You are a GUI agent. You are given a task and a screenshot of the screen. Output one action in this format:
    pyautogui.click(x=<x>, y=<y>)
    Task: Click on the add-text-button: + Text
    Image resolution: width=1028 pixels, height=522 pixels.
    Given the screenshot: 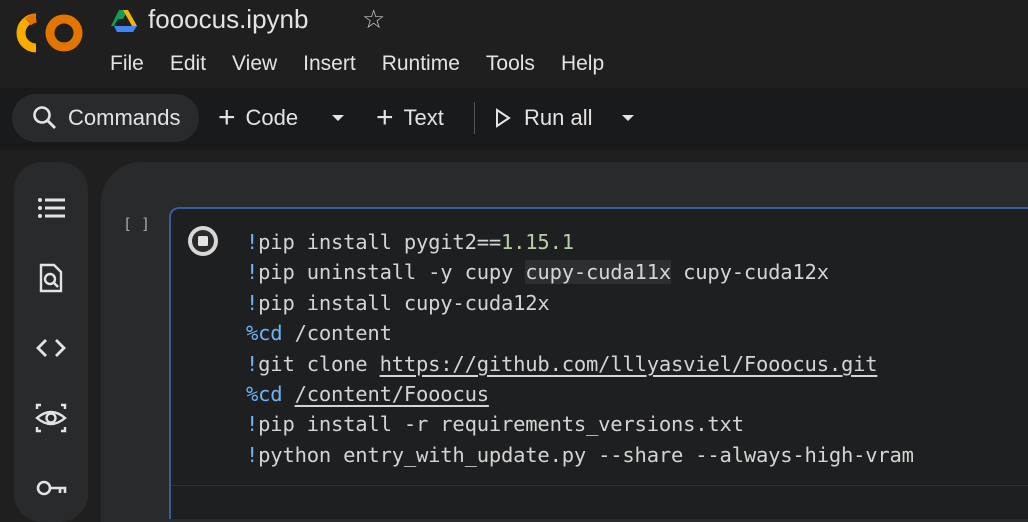 What is the action you would take?
    pyautogui.click(x=410, y=118)
    